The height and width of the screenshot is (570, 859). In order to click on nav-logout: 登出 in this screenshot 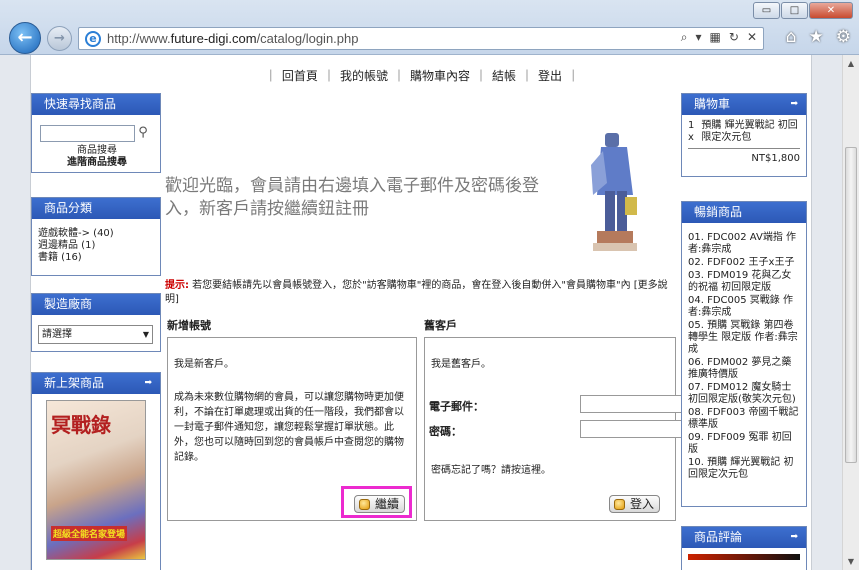, I will do `click(550, 76)`.